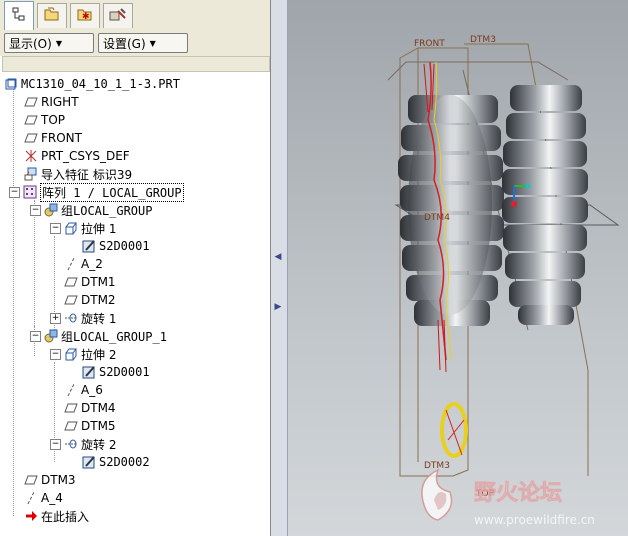  I want to click on tree-item-revolve-1: + 旋转 1, so click(83, 318).